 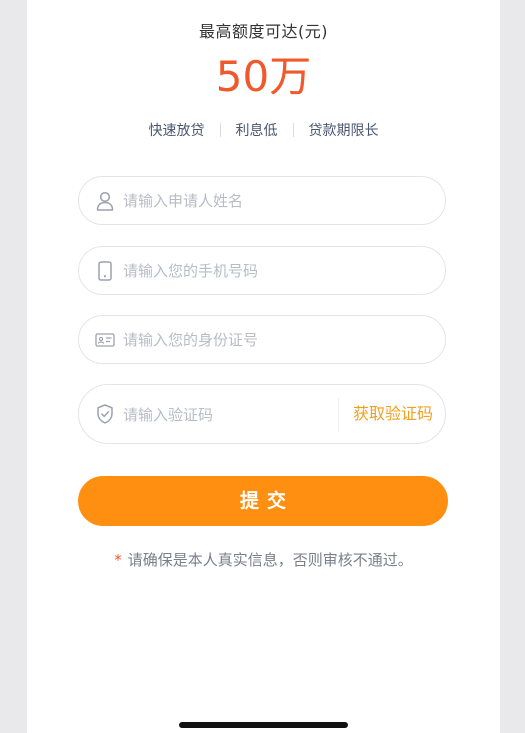 What do you see at coordinates (105, 414) in the screenshot?
I see `shield-check-icon` at bounding box center [105, 414].